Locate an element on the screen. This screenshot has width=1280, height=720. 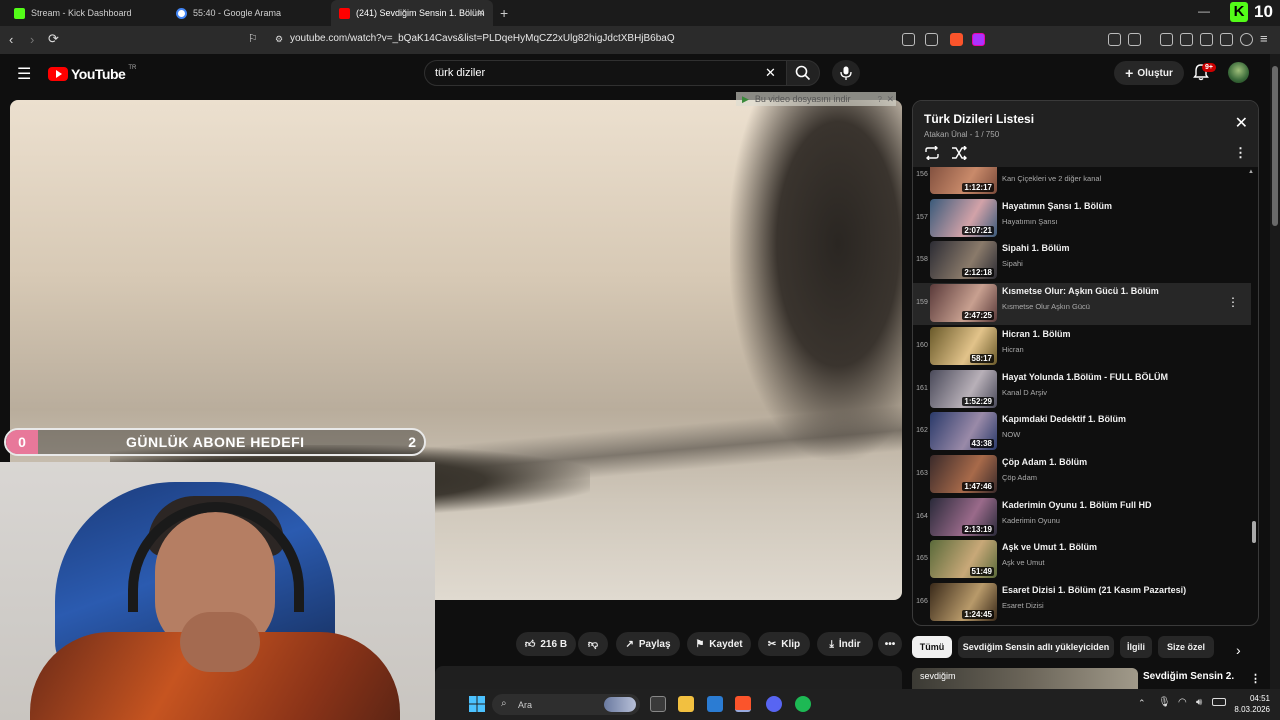
chip-all: Tümü is located at coordinates (932, 647).